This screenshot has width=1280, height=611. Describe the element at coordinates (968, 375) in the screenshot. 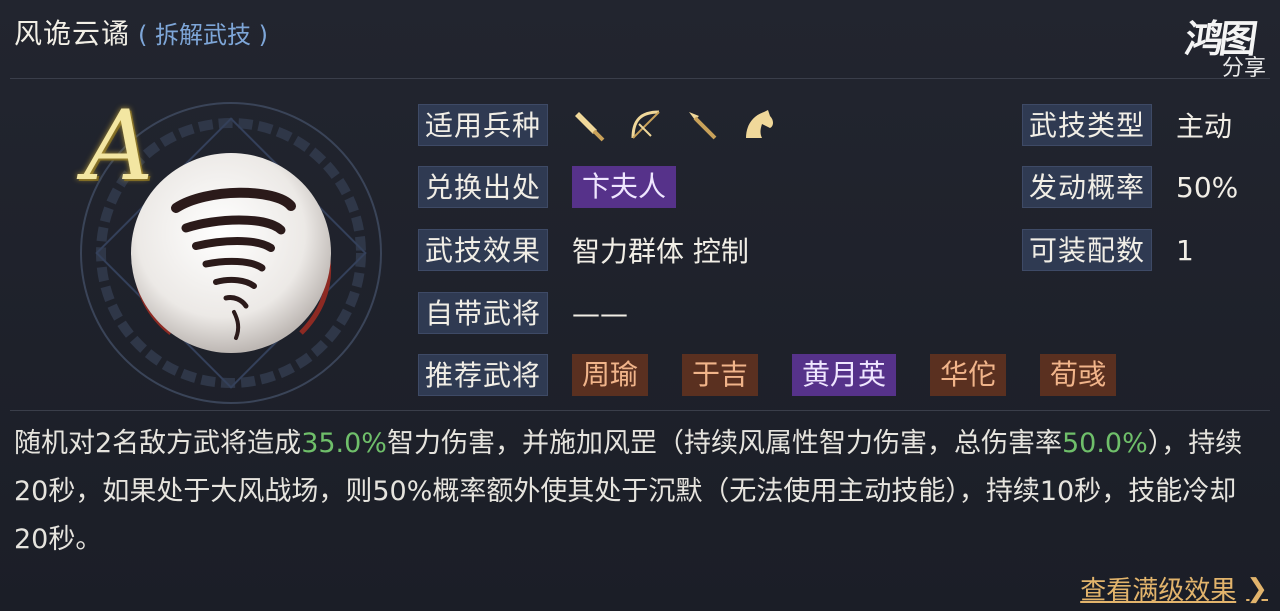

I see `recommend-tag: 华佗` at that location.